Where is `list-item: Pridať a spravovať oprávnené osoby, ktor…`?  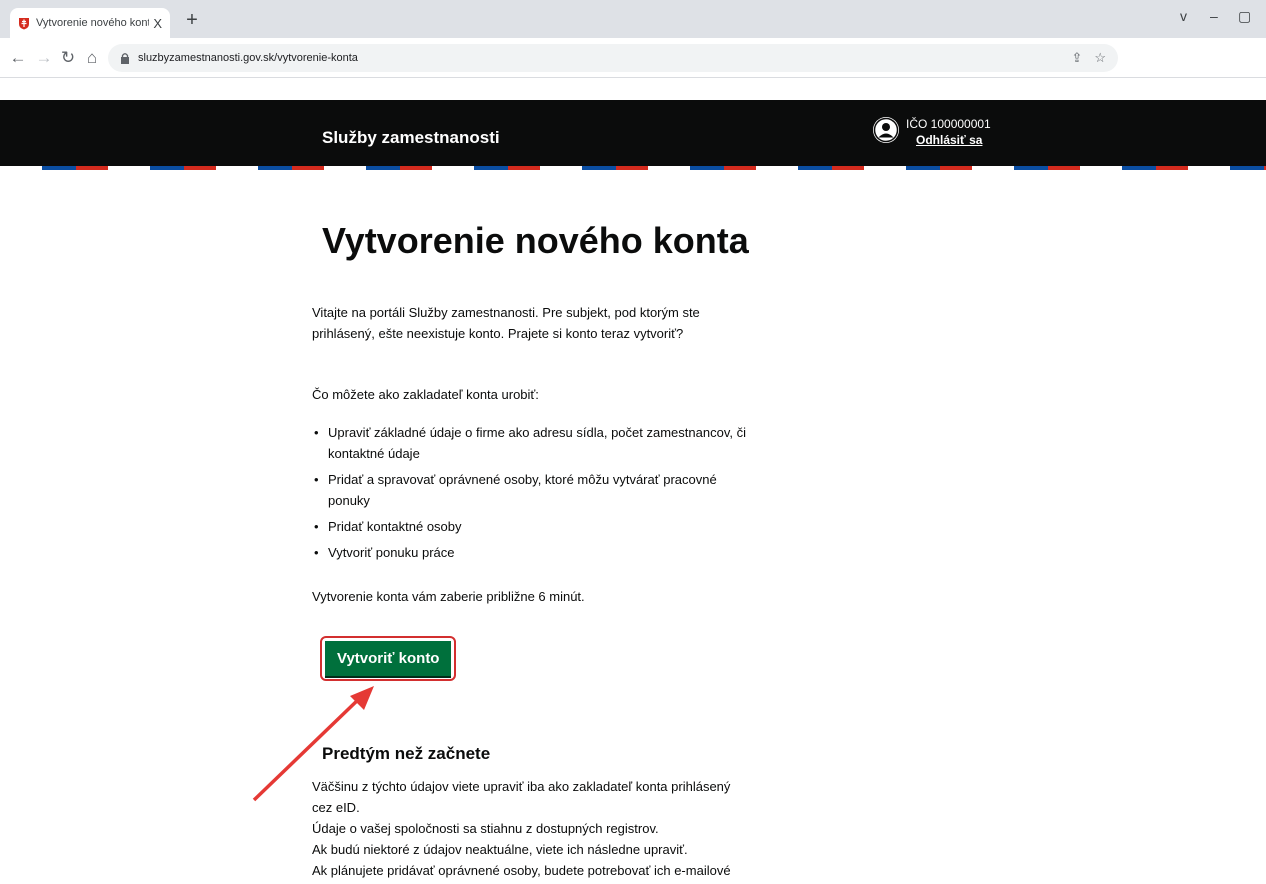 list-item: Pridať a spravovať oprávnené osoby, ktor… is located at coordinates (532, 490).